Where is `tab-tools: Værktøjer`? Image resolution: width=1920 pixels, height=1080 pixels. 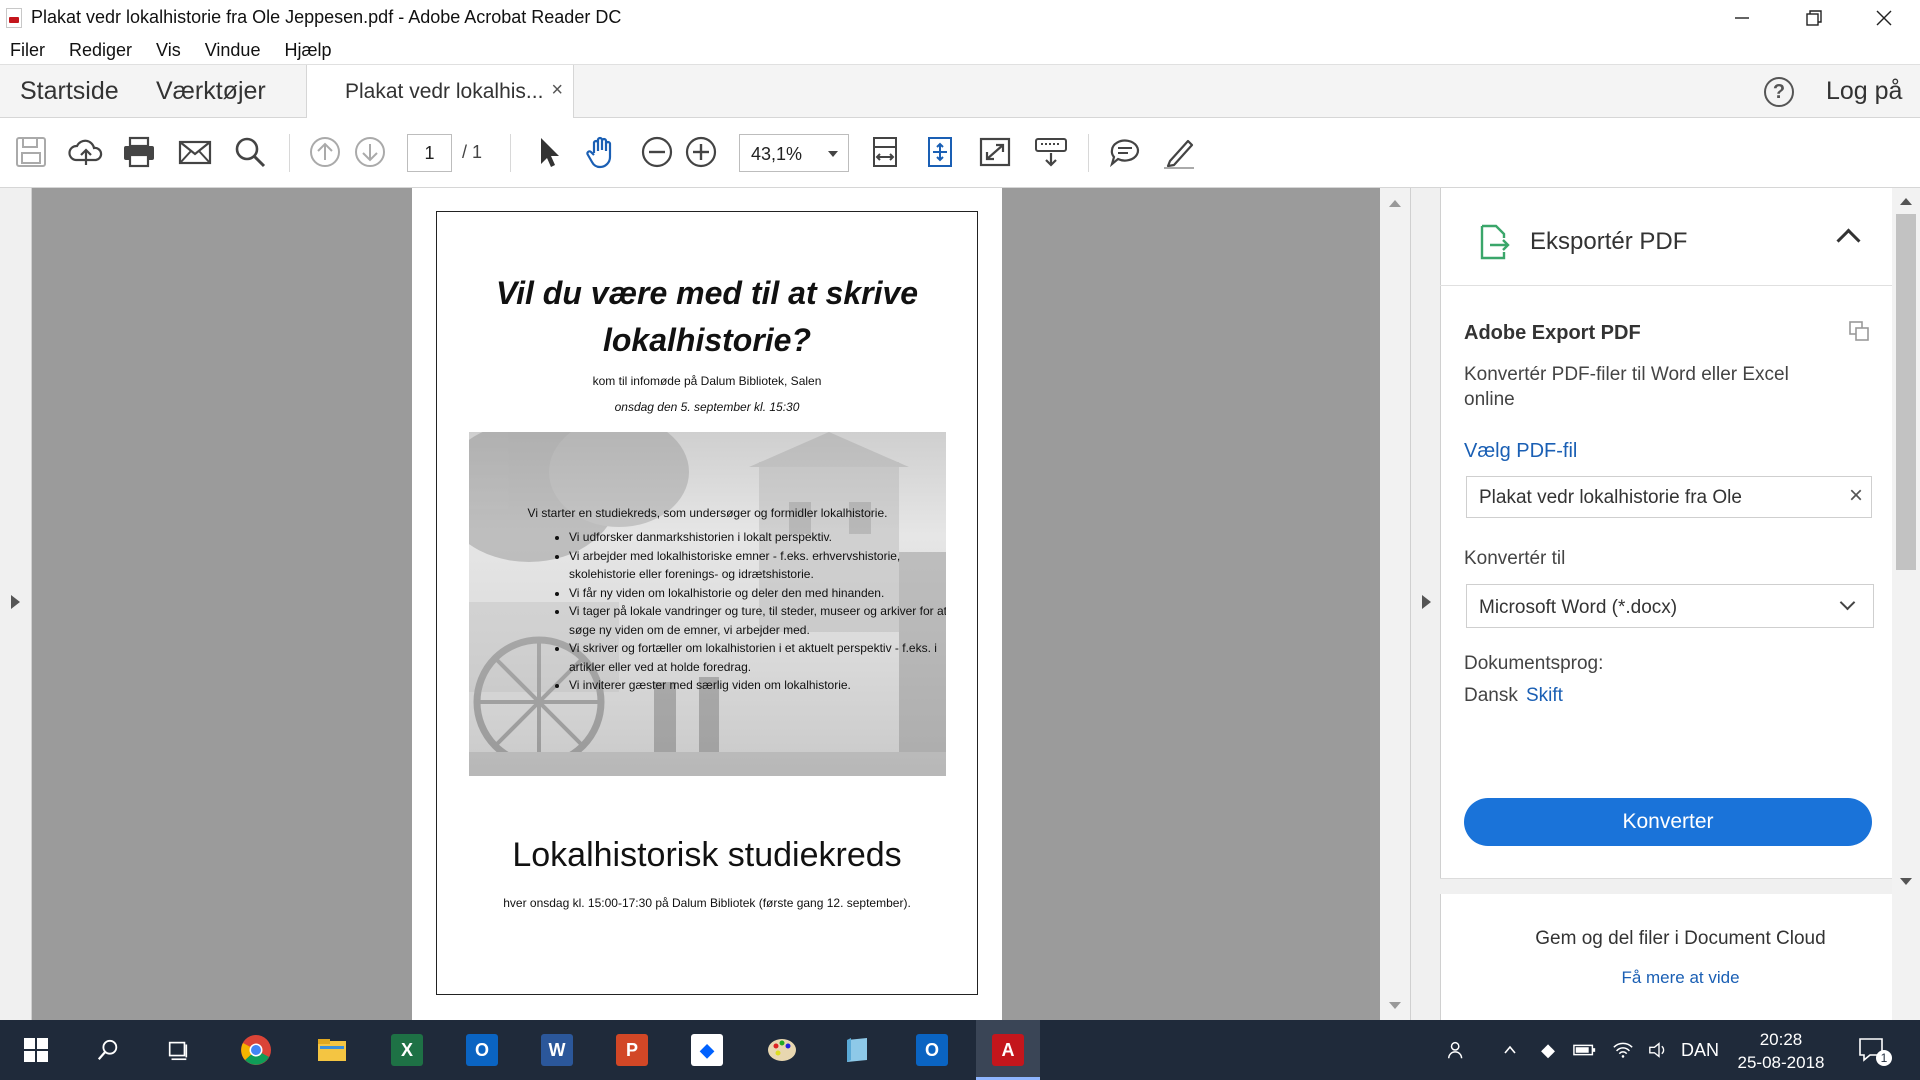
tab-tools: Værktøjer is located at coordinates (211, 91).